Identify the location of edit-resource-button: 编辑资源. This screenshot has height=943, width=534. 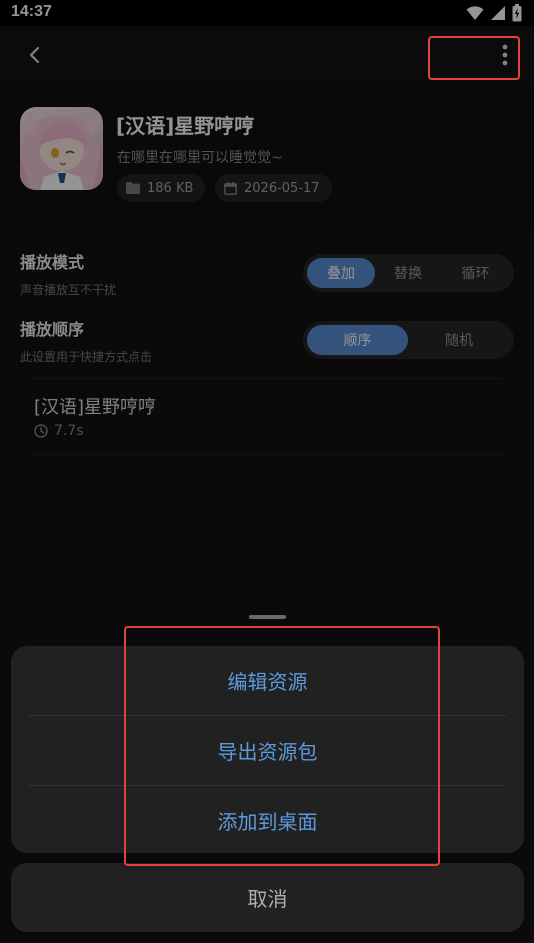
(267, 680).